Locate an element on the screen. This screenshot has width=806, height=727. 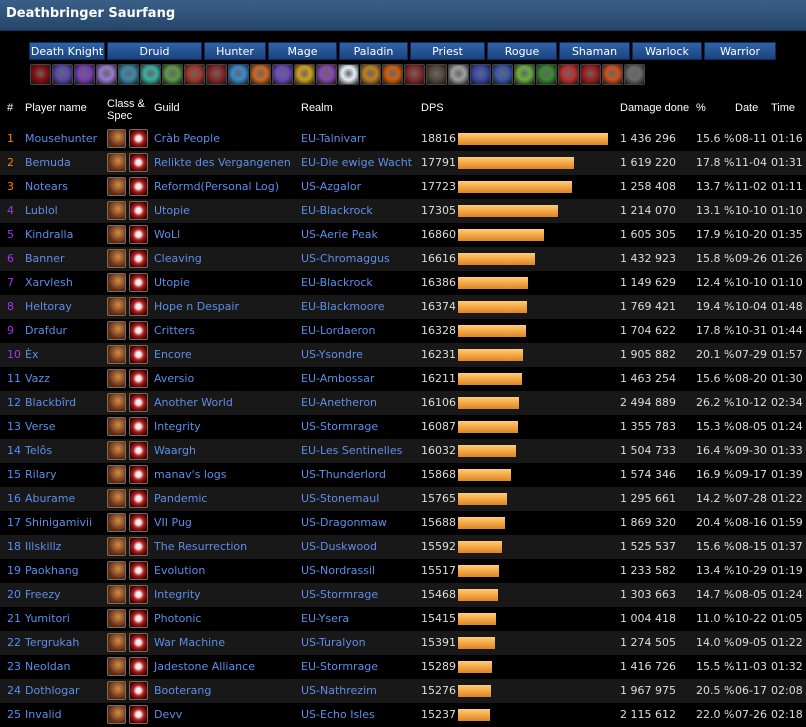
class-tab-shaman: Shaman is located at coordinates (594, 51).